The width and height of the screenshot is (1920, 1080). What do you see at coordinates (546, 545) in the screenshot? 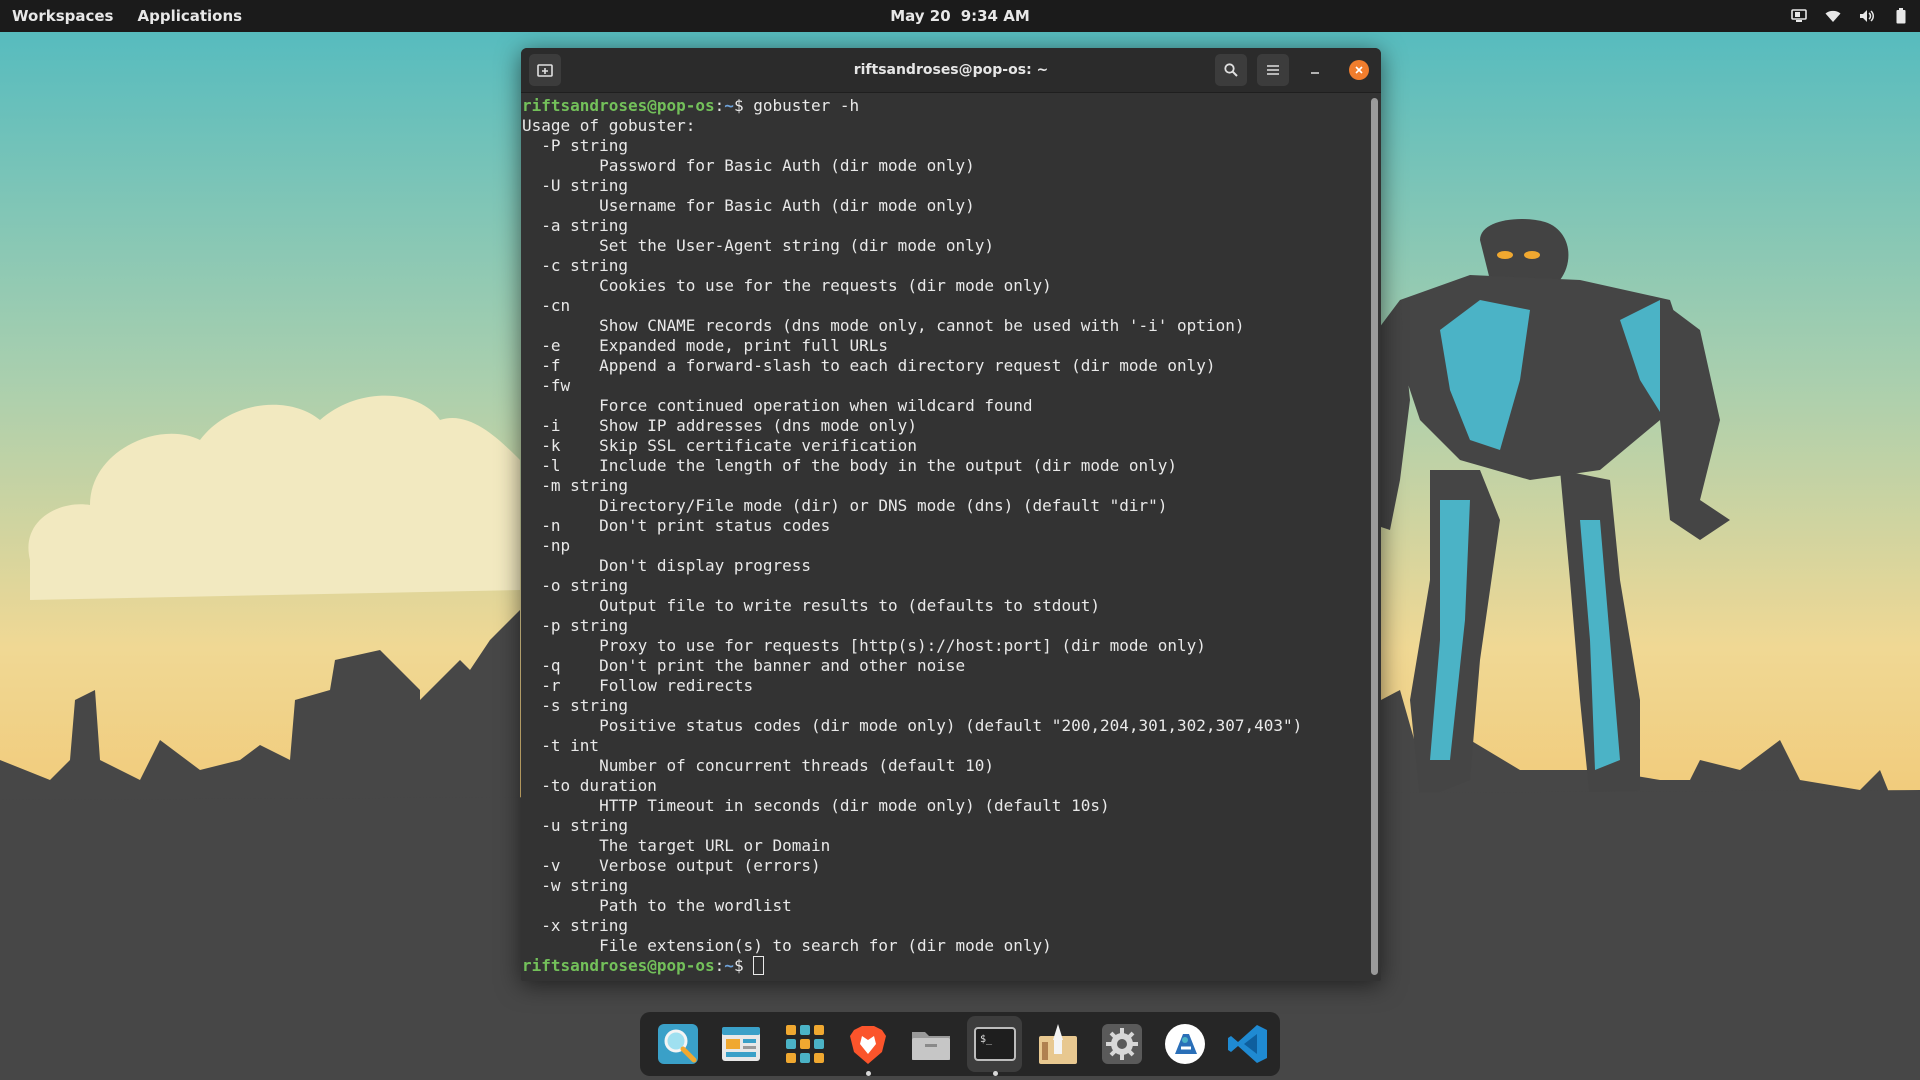
I see `output-line: -np` at bounding box center [546, 545].